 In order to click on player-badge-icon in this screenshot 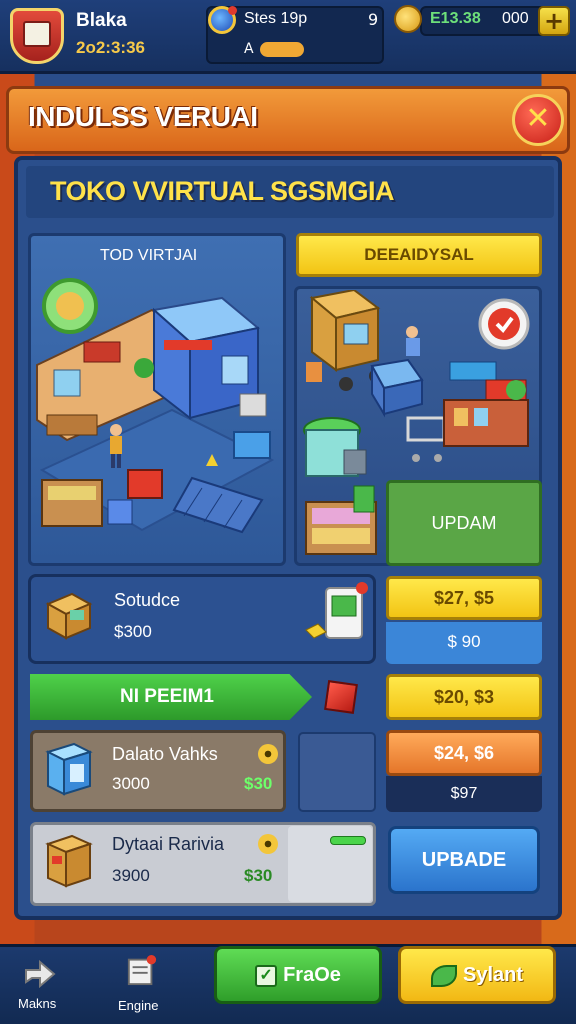, I will do `click(37, 36)`.